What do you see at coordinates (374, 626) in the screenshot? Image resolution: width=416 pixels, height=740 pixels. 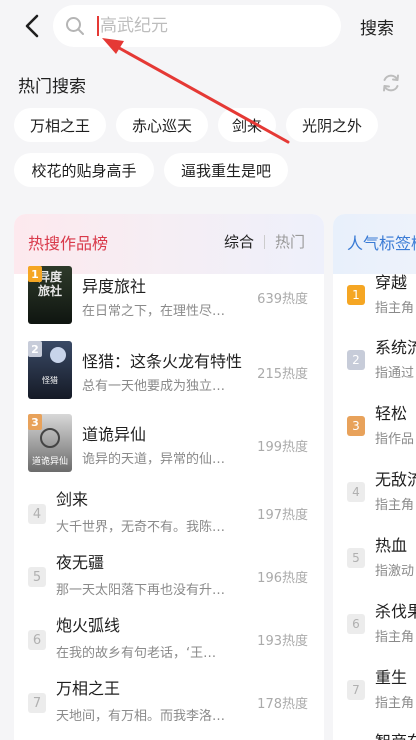 I see `tag-row: 6 杀伐果断 指主角` at bounding box center [374, 626].